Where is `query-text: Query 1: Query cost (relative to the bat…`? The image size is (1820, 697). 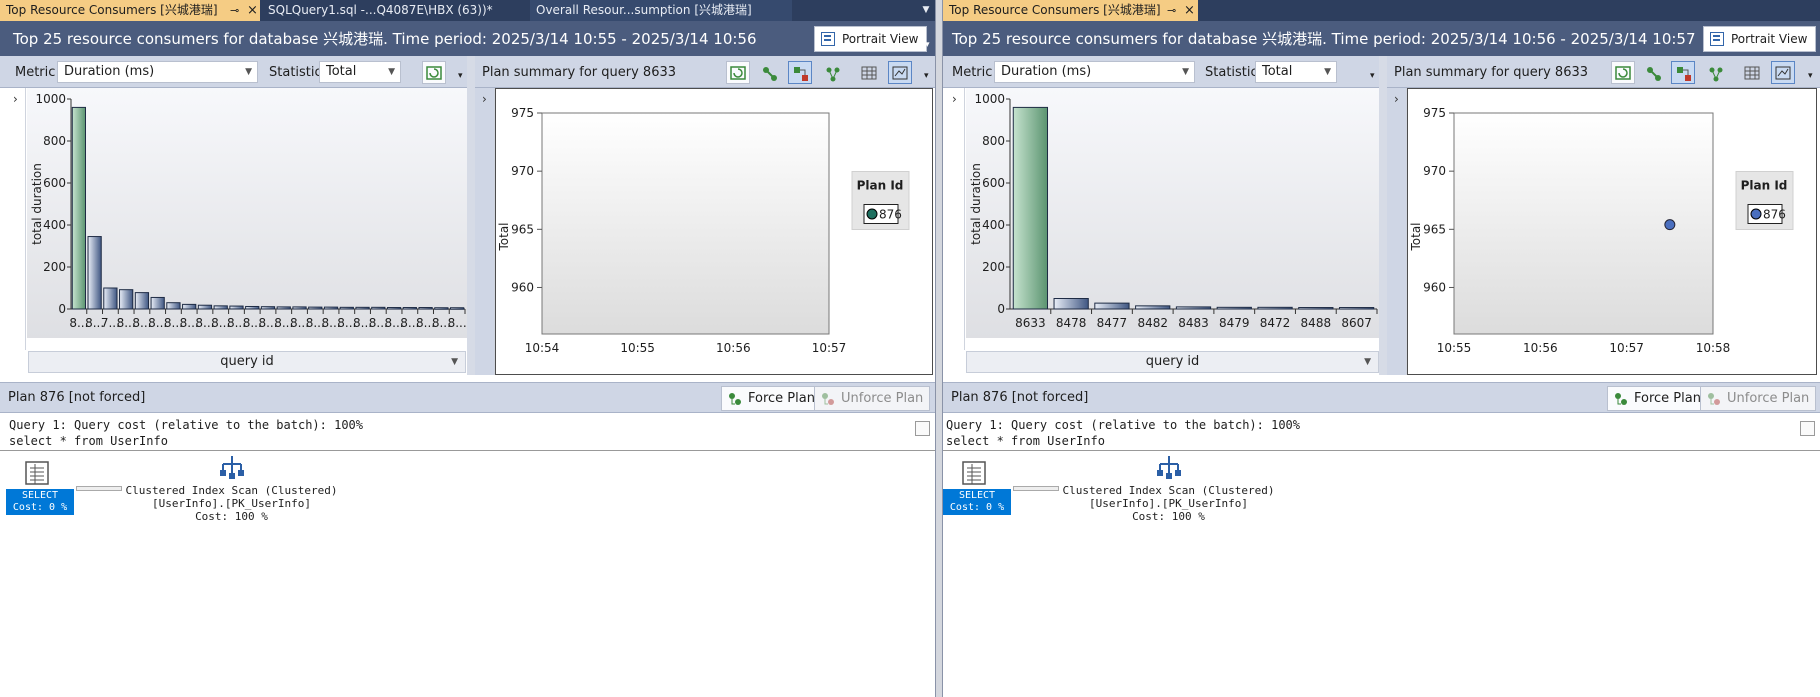 query-text: Query 1: Query cost (relative to the bat… is located at coordinates (467, 433).